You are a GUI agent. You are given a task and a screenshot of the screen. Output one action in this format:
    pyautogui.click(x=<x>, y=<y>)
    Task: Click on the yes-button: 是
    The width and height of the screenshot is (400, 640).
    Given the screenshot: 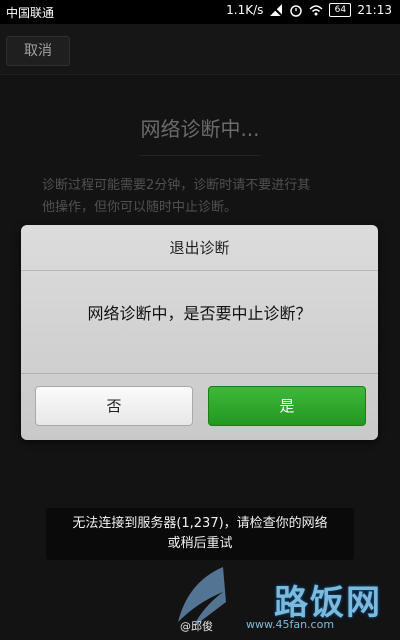 What is the action you would take?
    pyautogui.click(x=287, y=406)
    